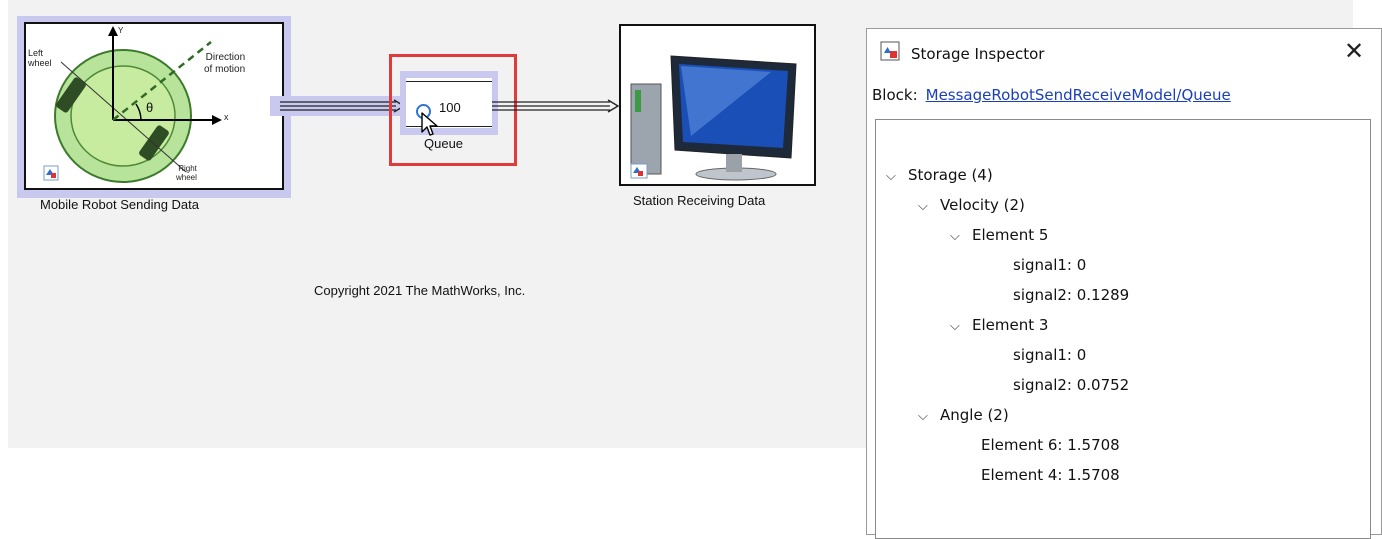 The height and width of the screenshot is (539, 1382). What do you see at coordinates (40, 58) in the screenshot?
I see `left-wheel-label: Left wheel` at bounding box center [40, 58].